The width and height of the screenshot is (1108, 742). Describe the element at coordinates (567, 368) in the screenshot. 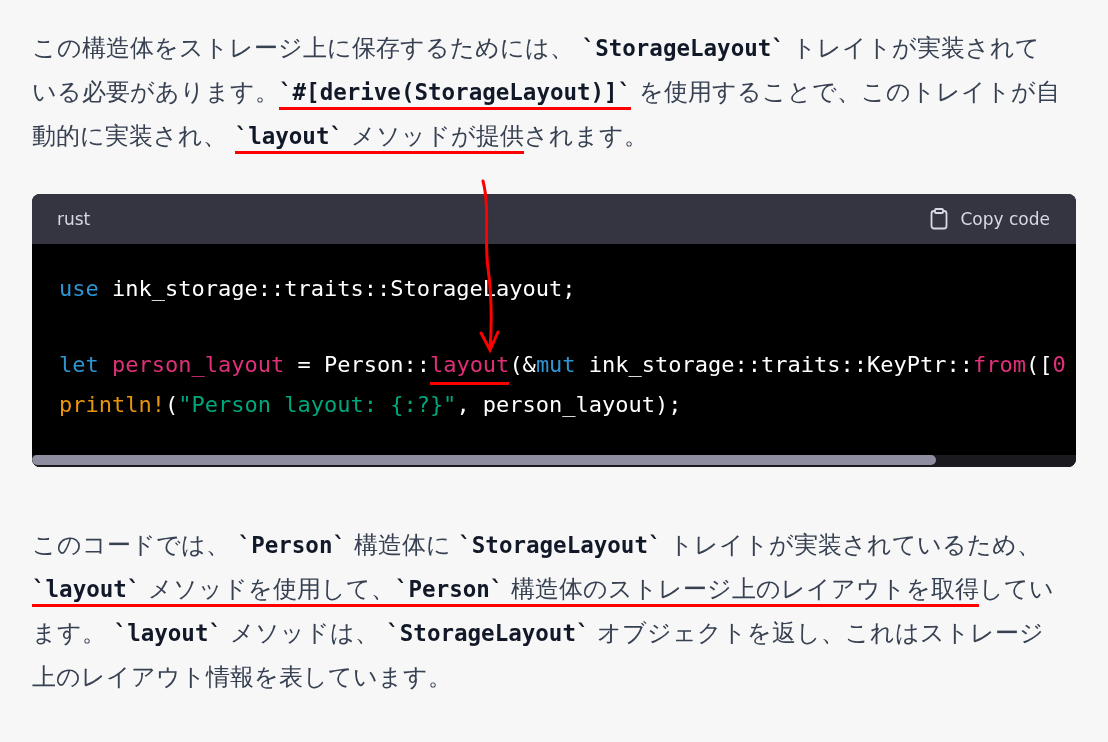

I see `code-line: let person_layout = Person::layout(&mut ink_storage::traits::KeyPtr::from([0` at that location.